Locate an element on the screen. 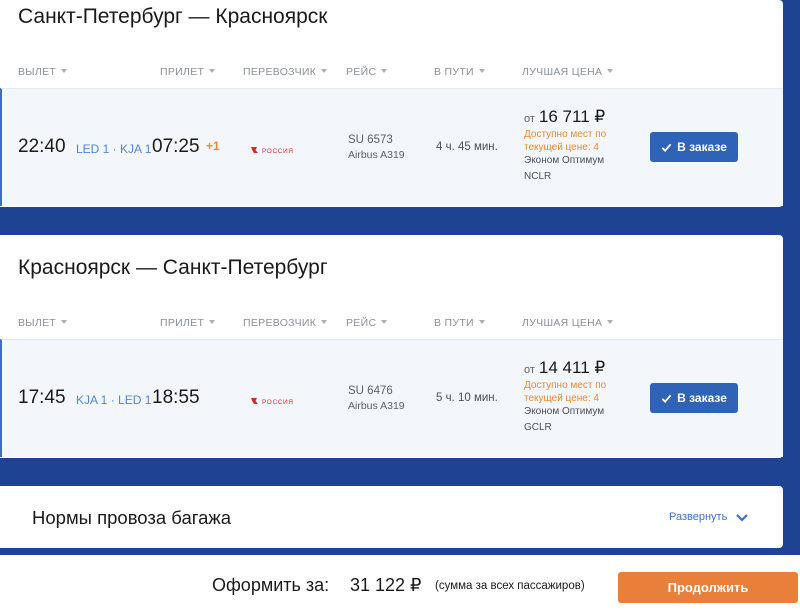 The image size is (800, 616). route-title: Красноярск — Санкт-Петербург is located at coordinates (173, 267).